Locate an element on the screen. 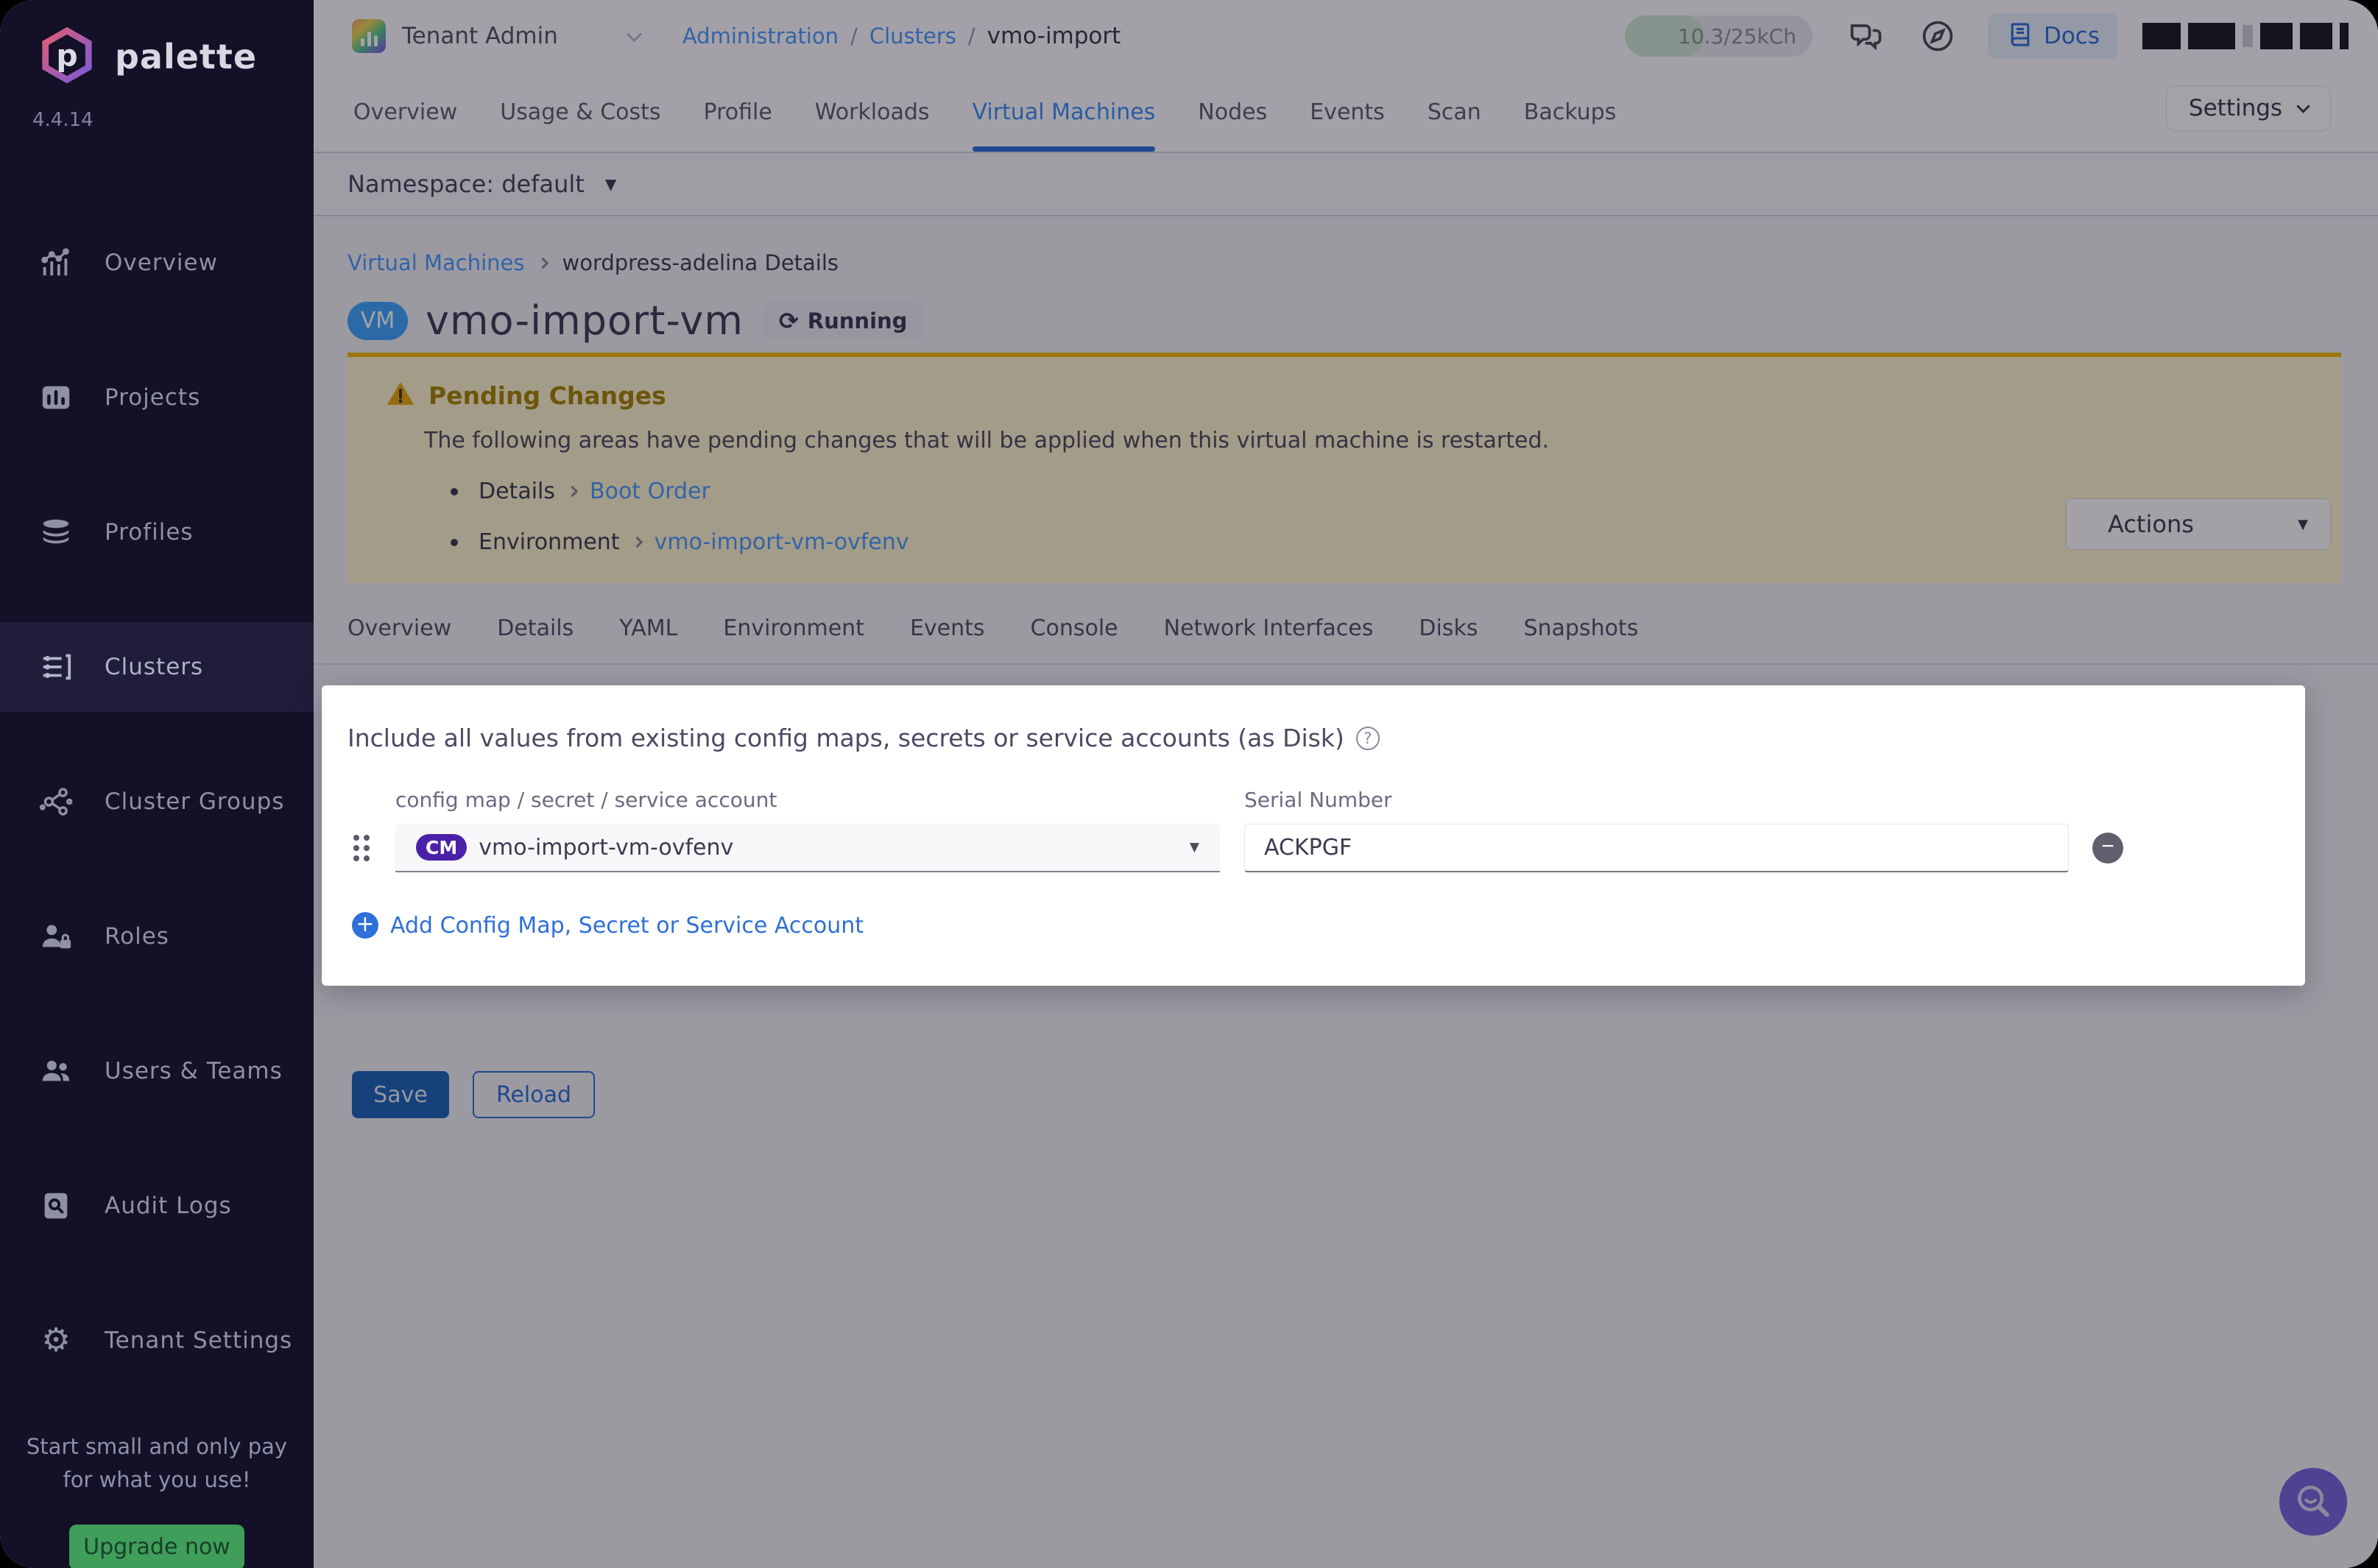  sidebar-item-roles: Roles is located at coordinates (157, 936).